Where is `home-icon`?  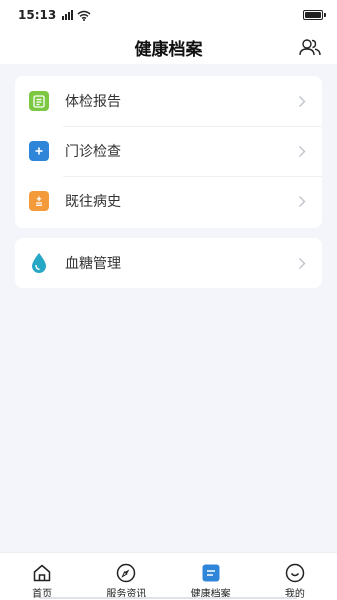
home-icon is located at coordinates (42, 572).